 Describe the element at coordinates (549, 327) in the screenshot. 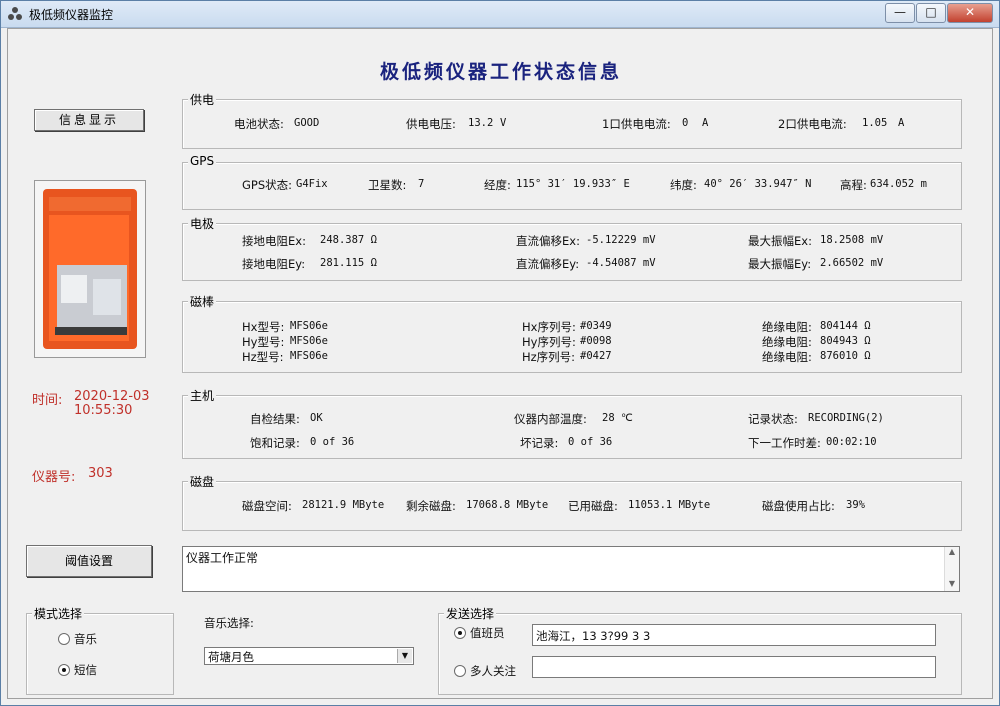

I see `hx-serial-label: Hx序列号:` at that location.